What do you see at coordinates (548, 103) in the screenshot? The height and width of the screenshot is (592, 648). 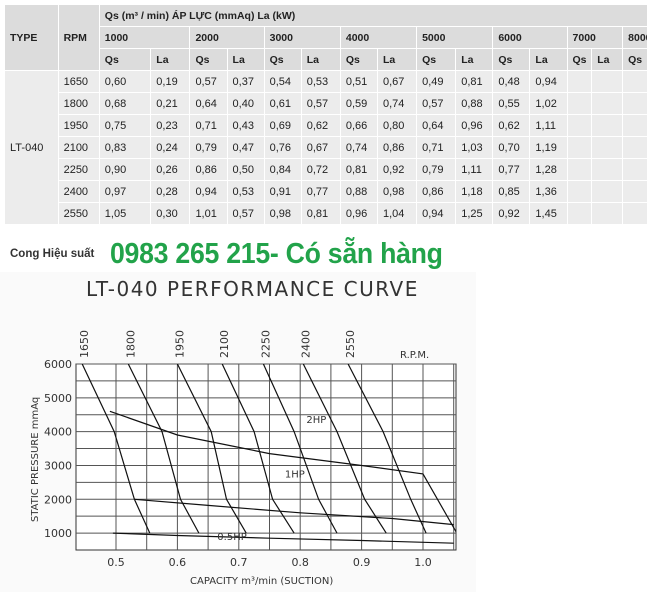 I see `table-cell: 1,02` at bounding box center [548, 103].